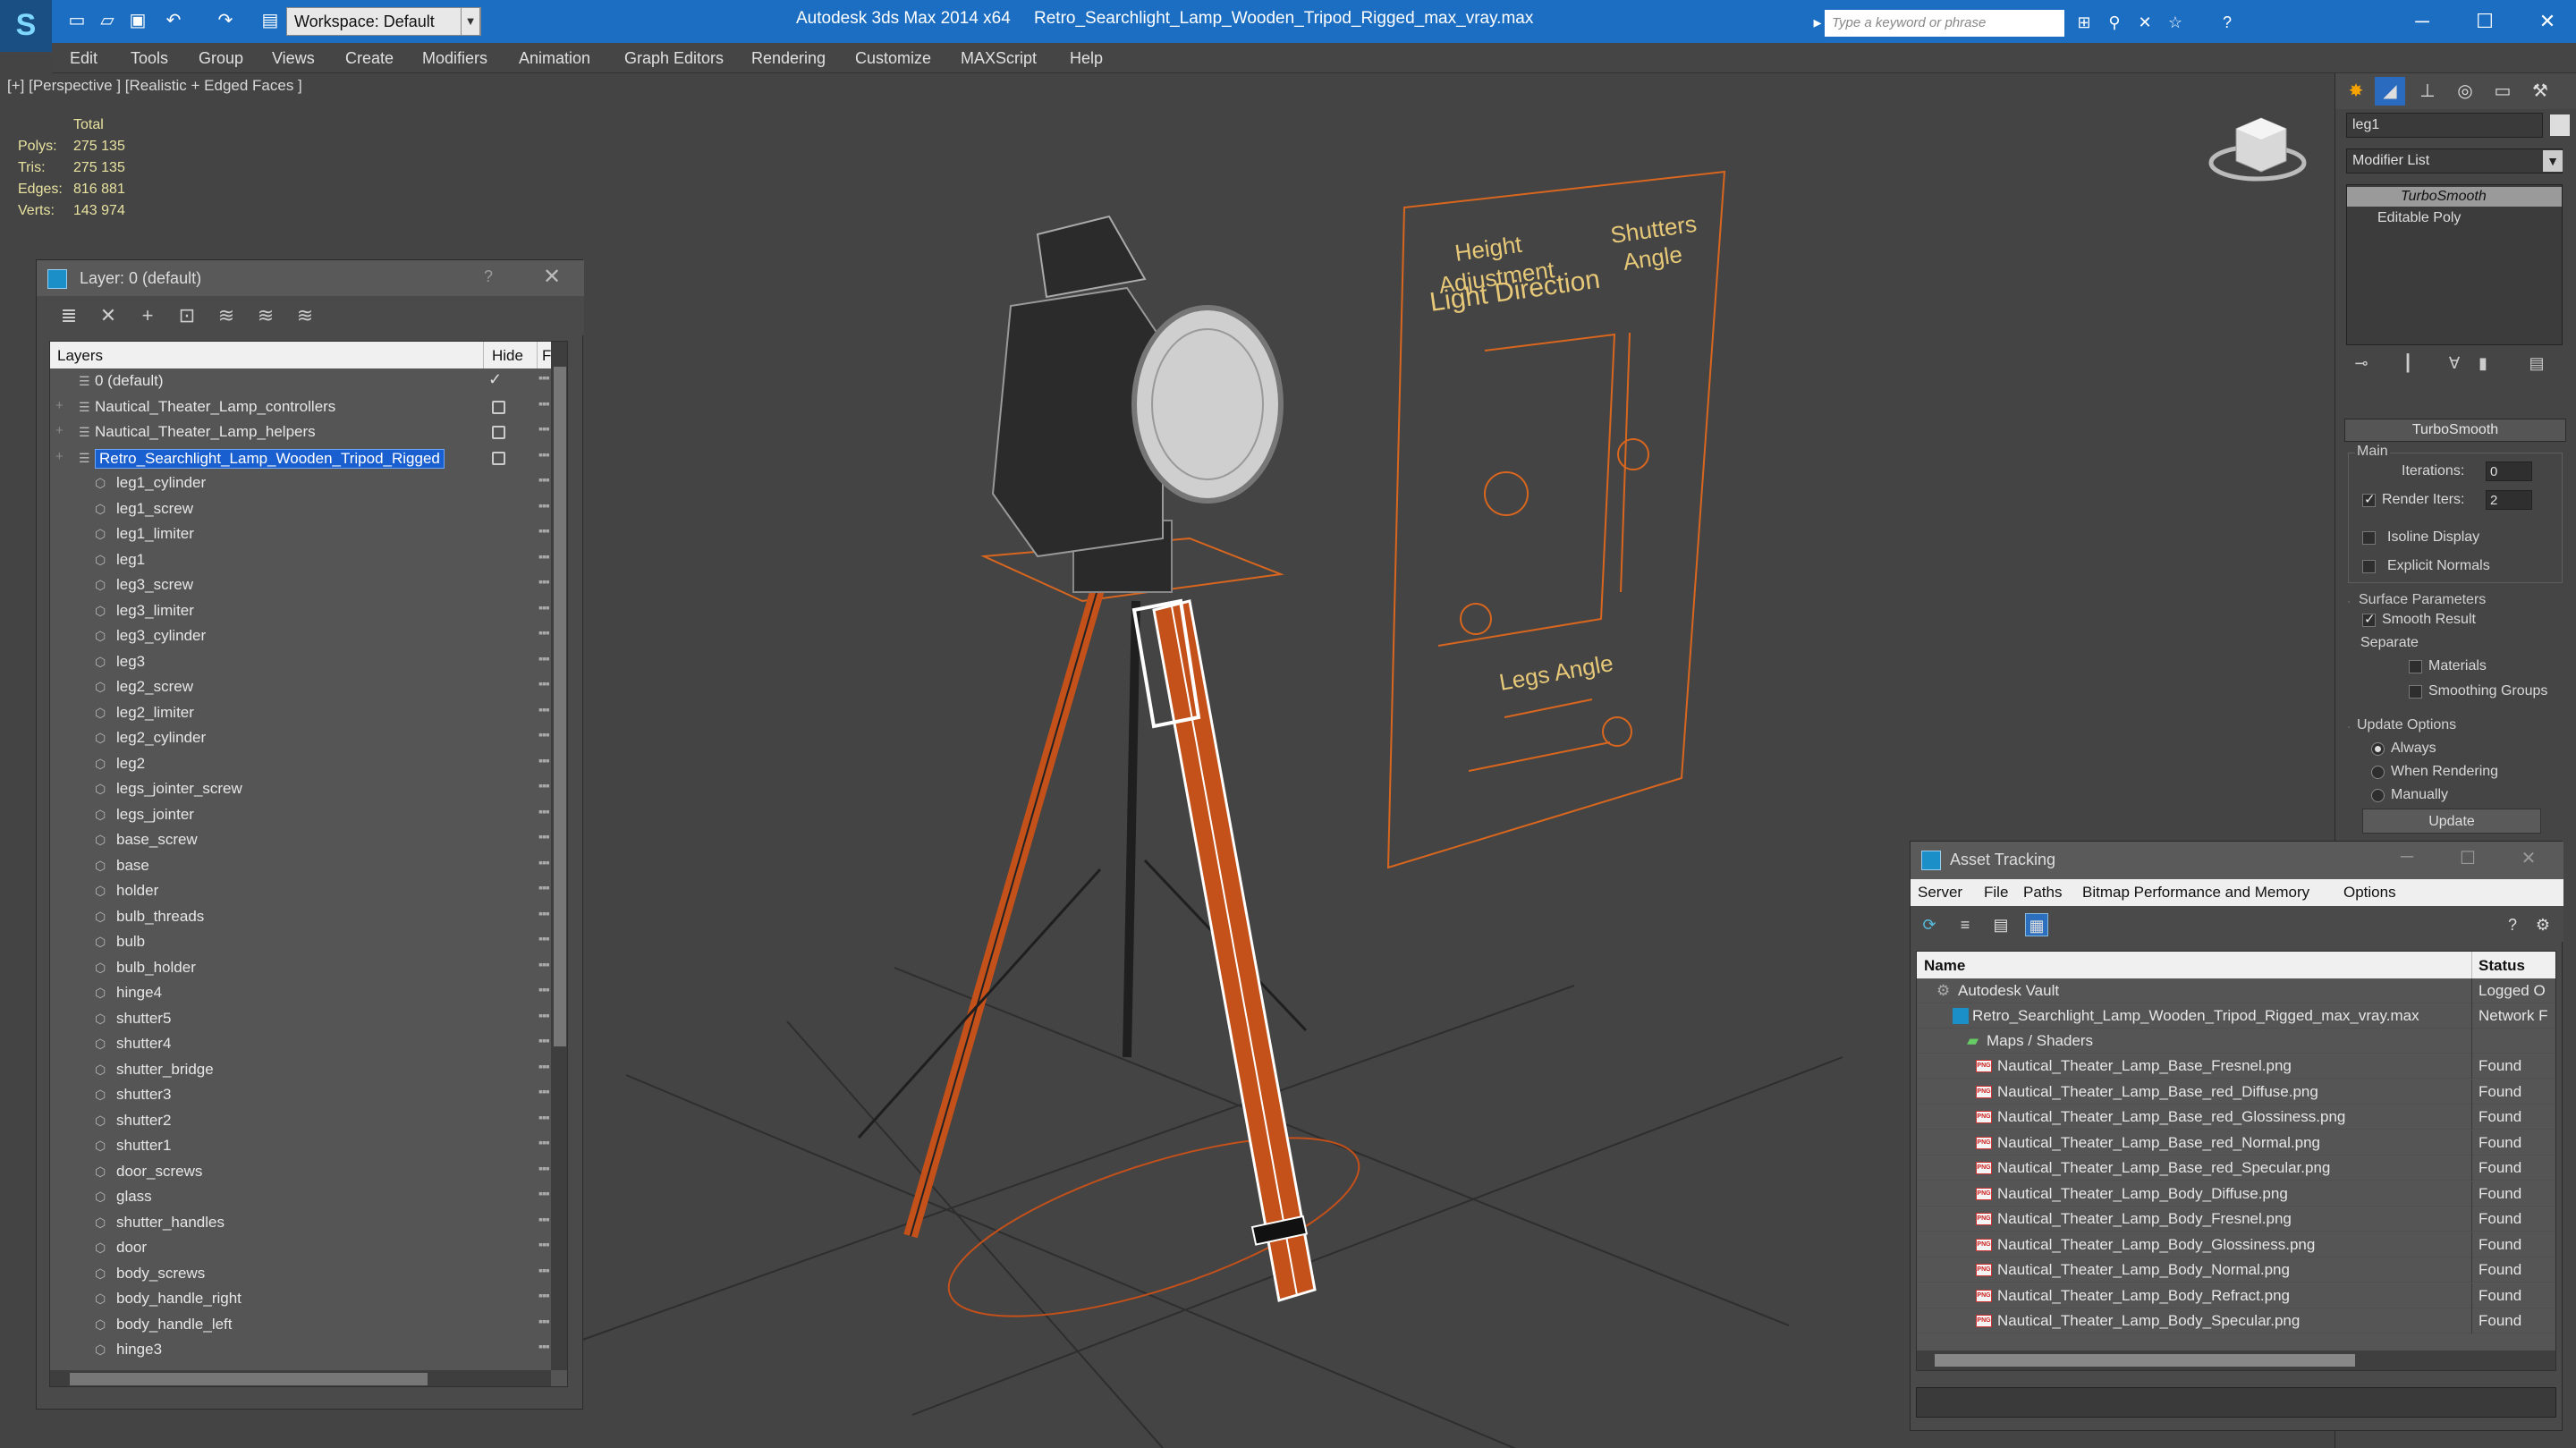 The height and width of the screenshot is (1448, 2576). Describe the element at coordinates (2422, 21) in the screenshot. I see `minimize-button: ─` at that location.